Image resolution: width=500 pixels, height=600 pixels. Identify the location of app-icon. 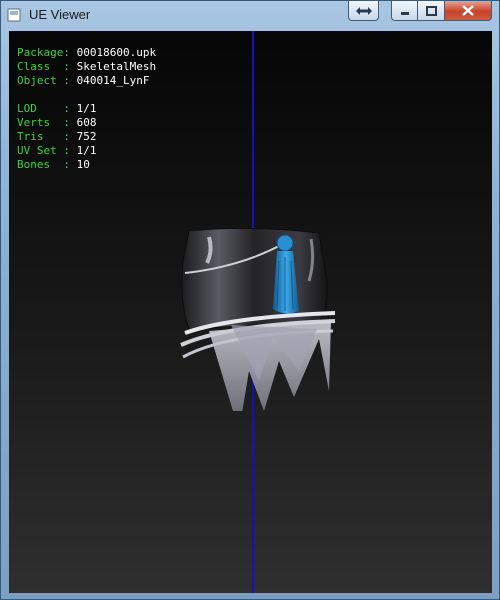
(14, 15).